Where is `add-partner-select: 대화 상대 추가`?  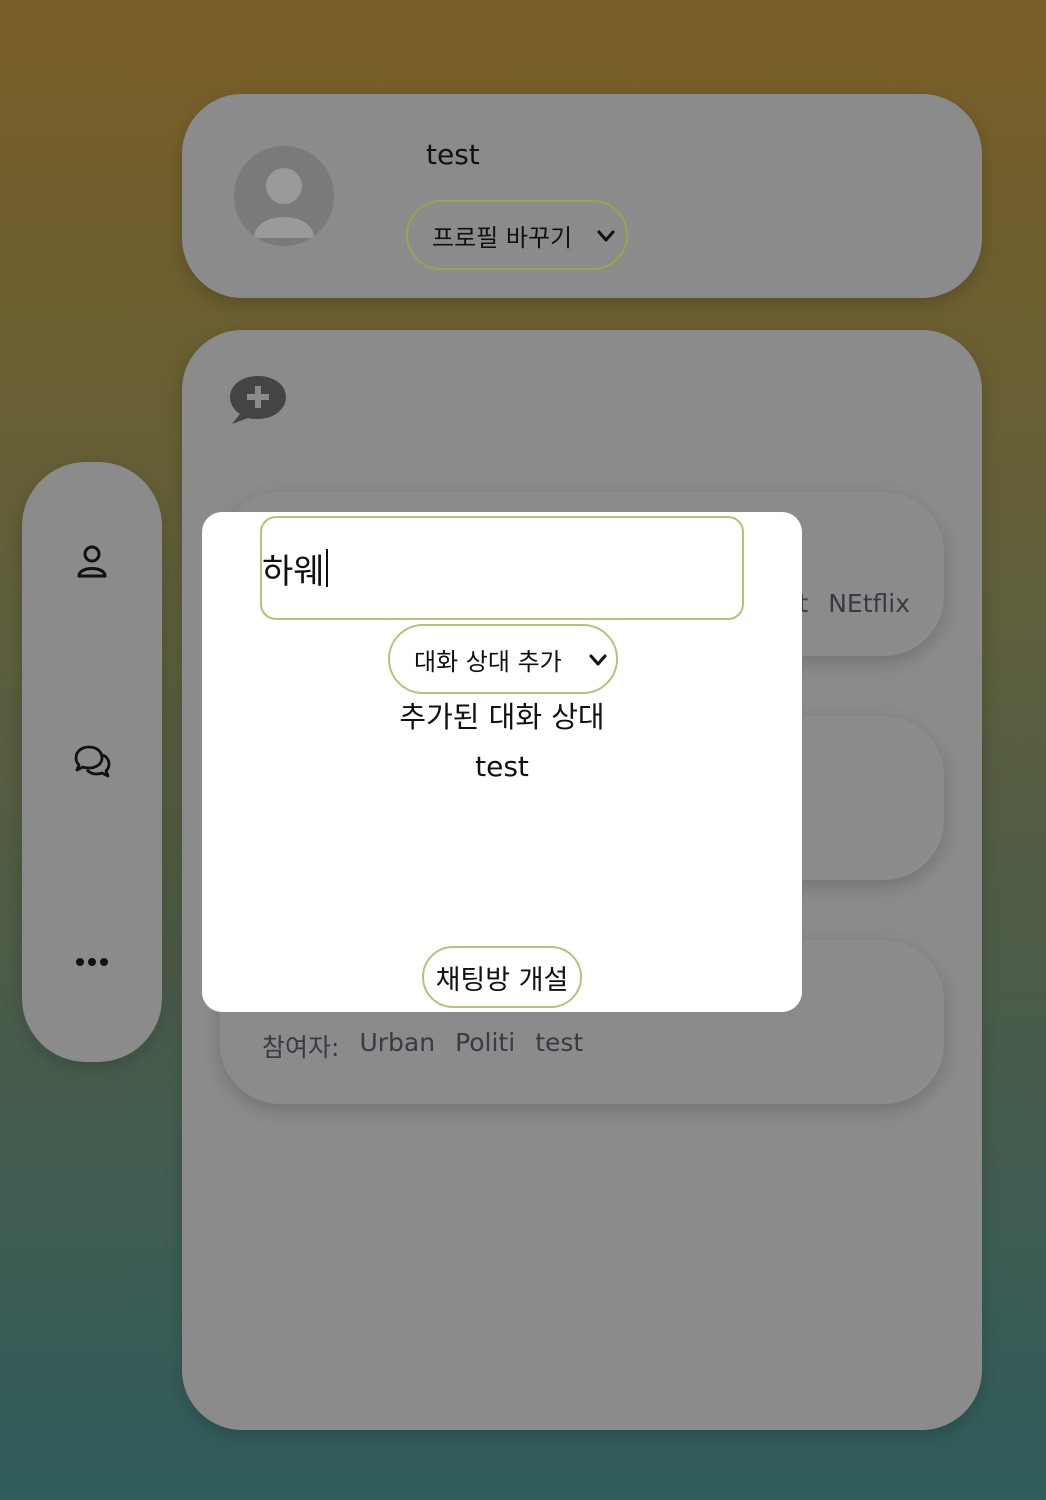 add-partner-select: 대화 상대 추가 is located at coordinates (503, 659).